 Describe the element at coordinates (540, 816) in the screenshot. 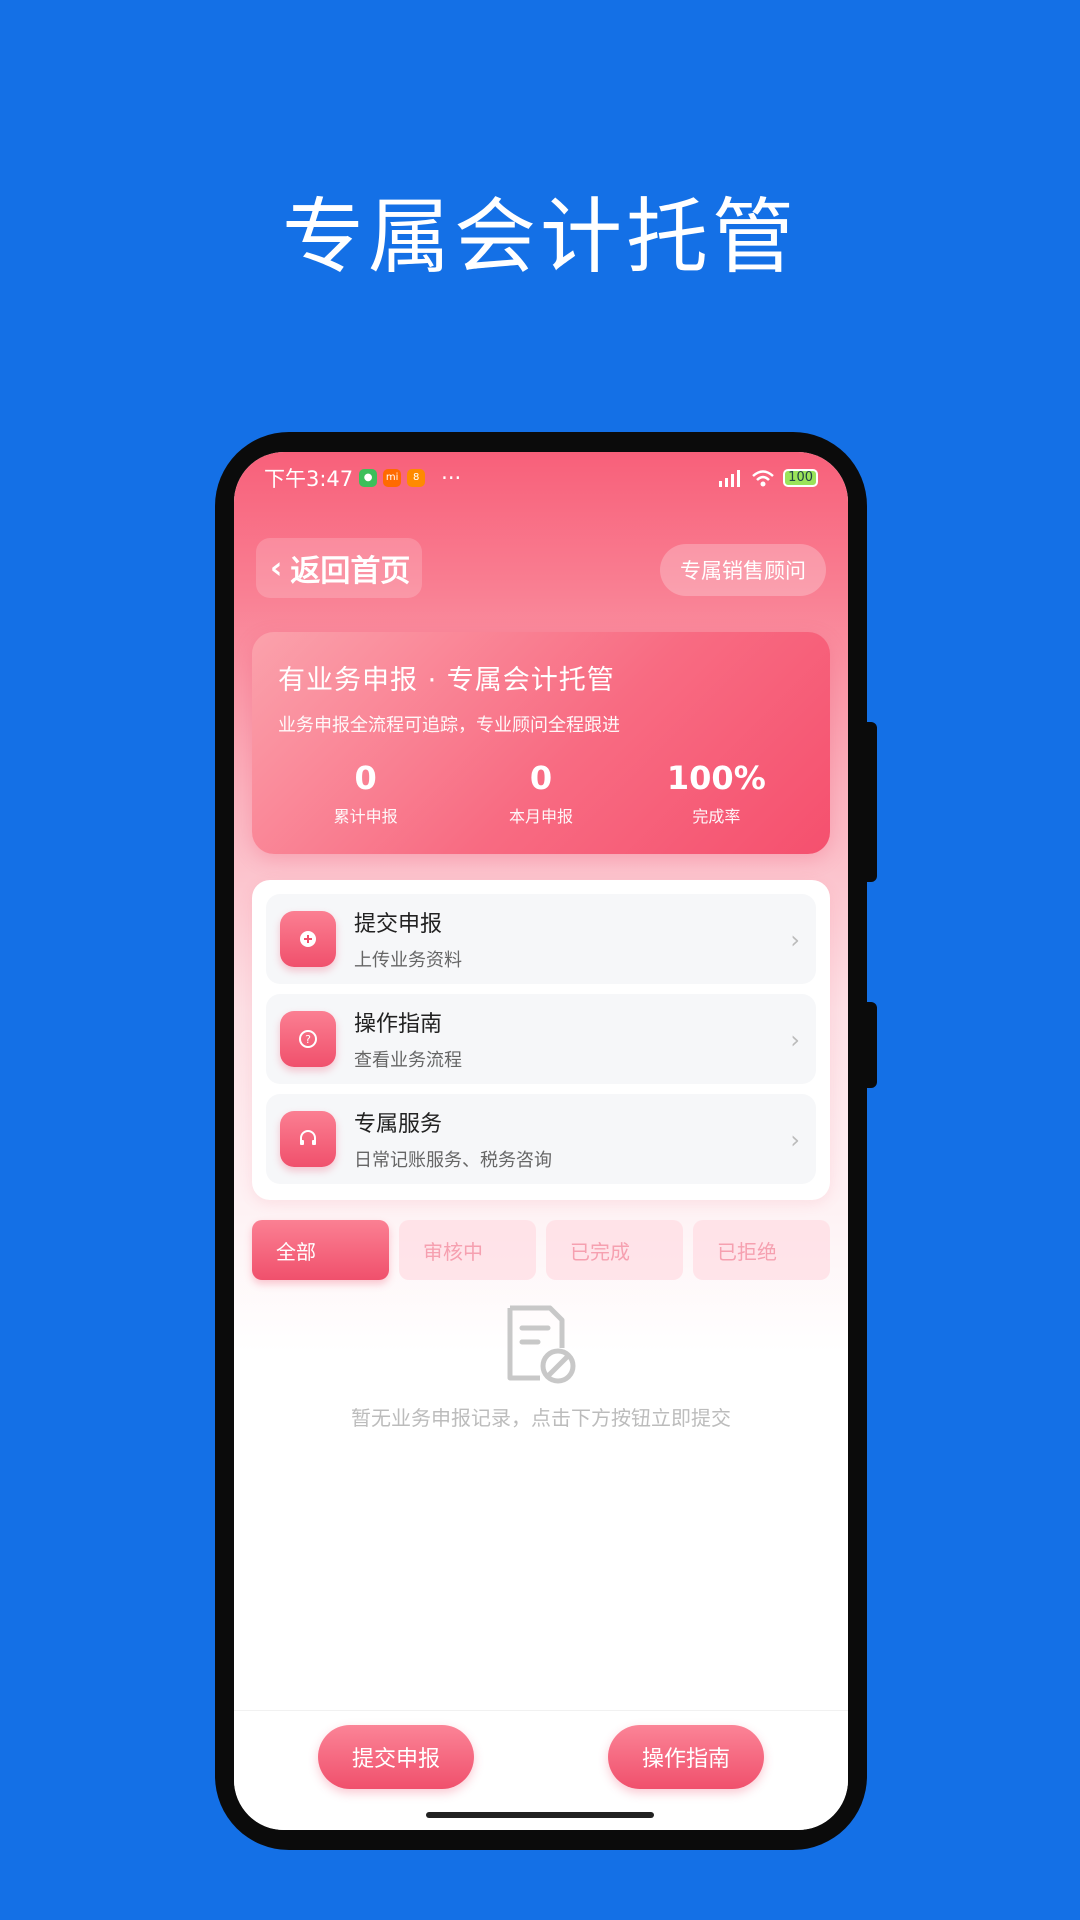

I see `stat-label: 本月申报` at that location.